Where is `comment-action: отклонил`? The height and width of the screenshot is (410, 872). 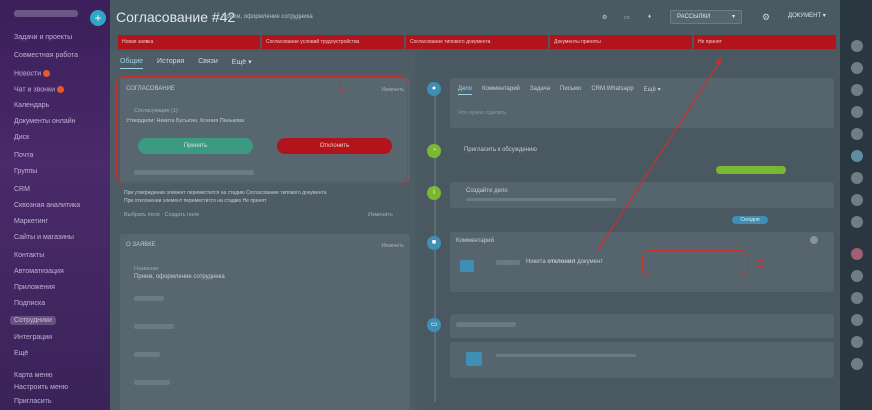 comment-action: отклонил is located at coordinates (561, 262).